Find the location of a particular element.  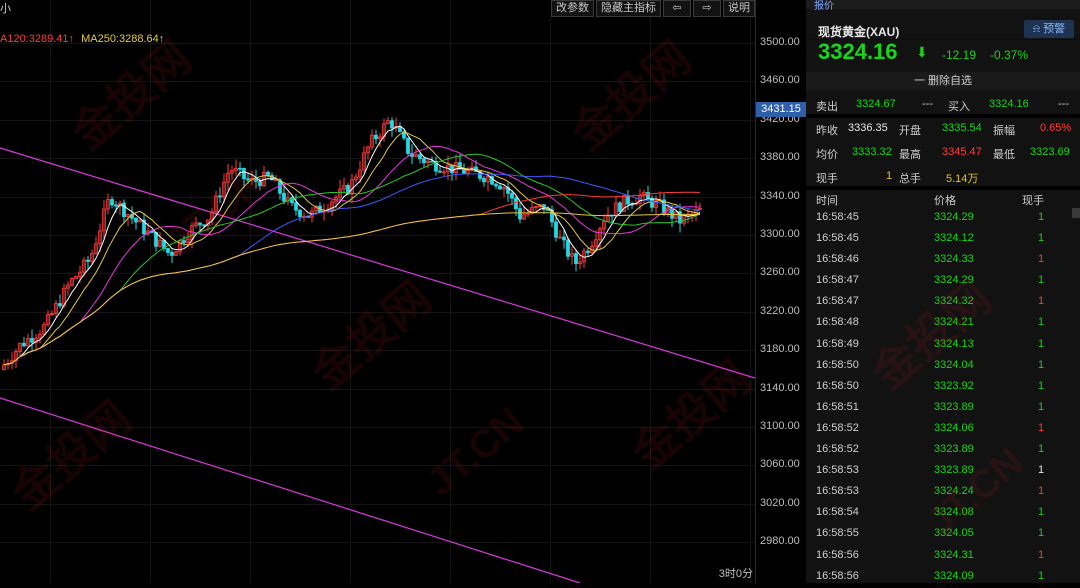

alert-button: ⍾ 预警 is located at coordinates (1049, 29).